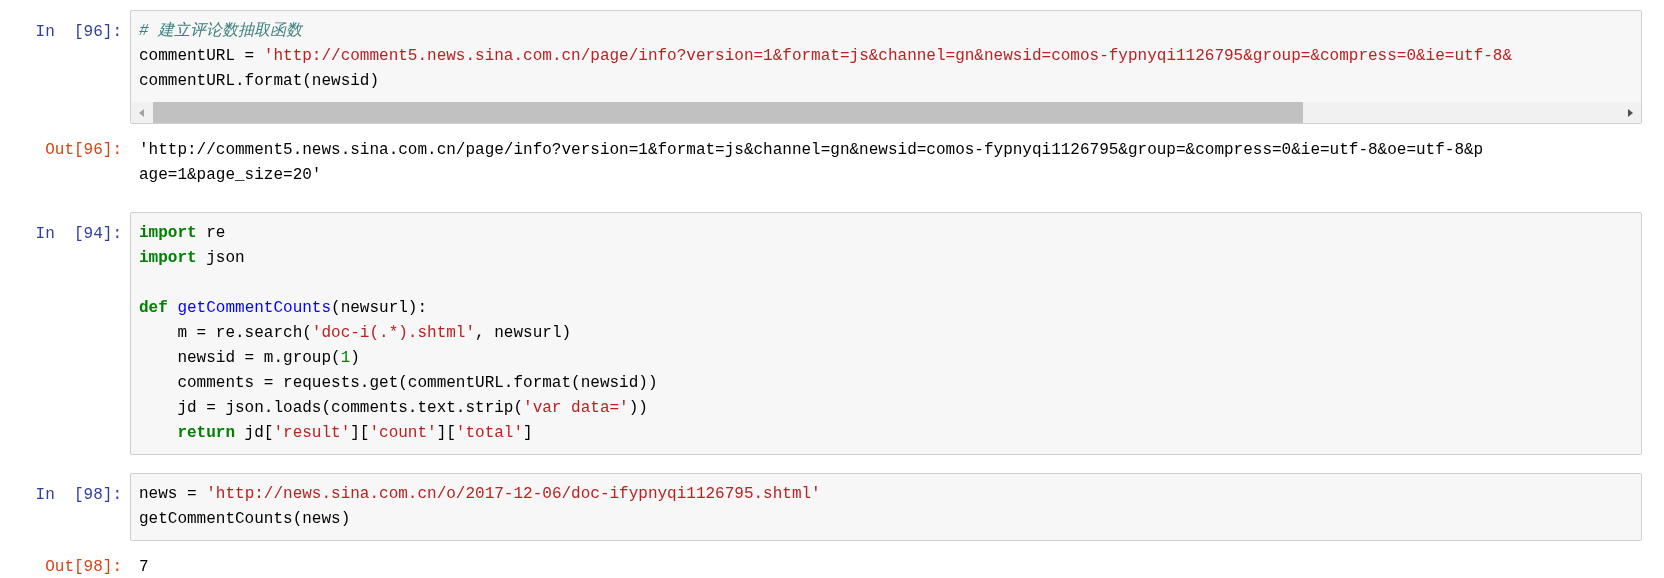 The width and height of the screenshot is (1664, 578). Describe the element at coordinates (417, 383) in the screenshot. I see `code-line: comments = requests.get(commentURL.format(newsid))` at that location.